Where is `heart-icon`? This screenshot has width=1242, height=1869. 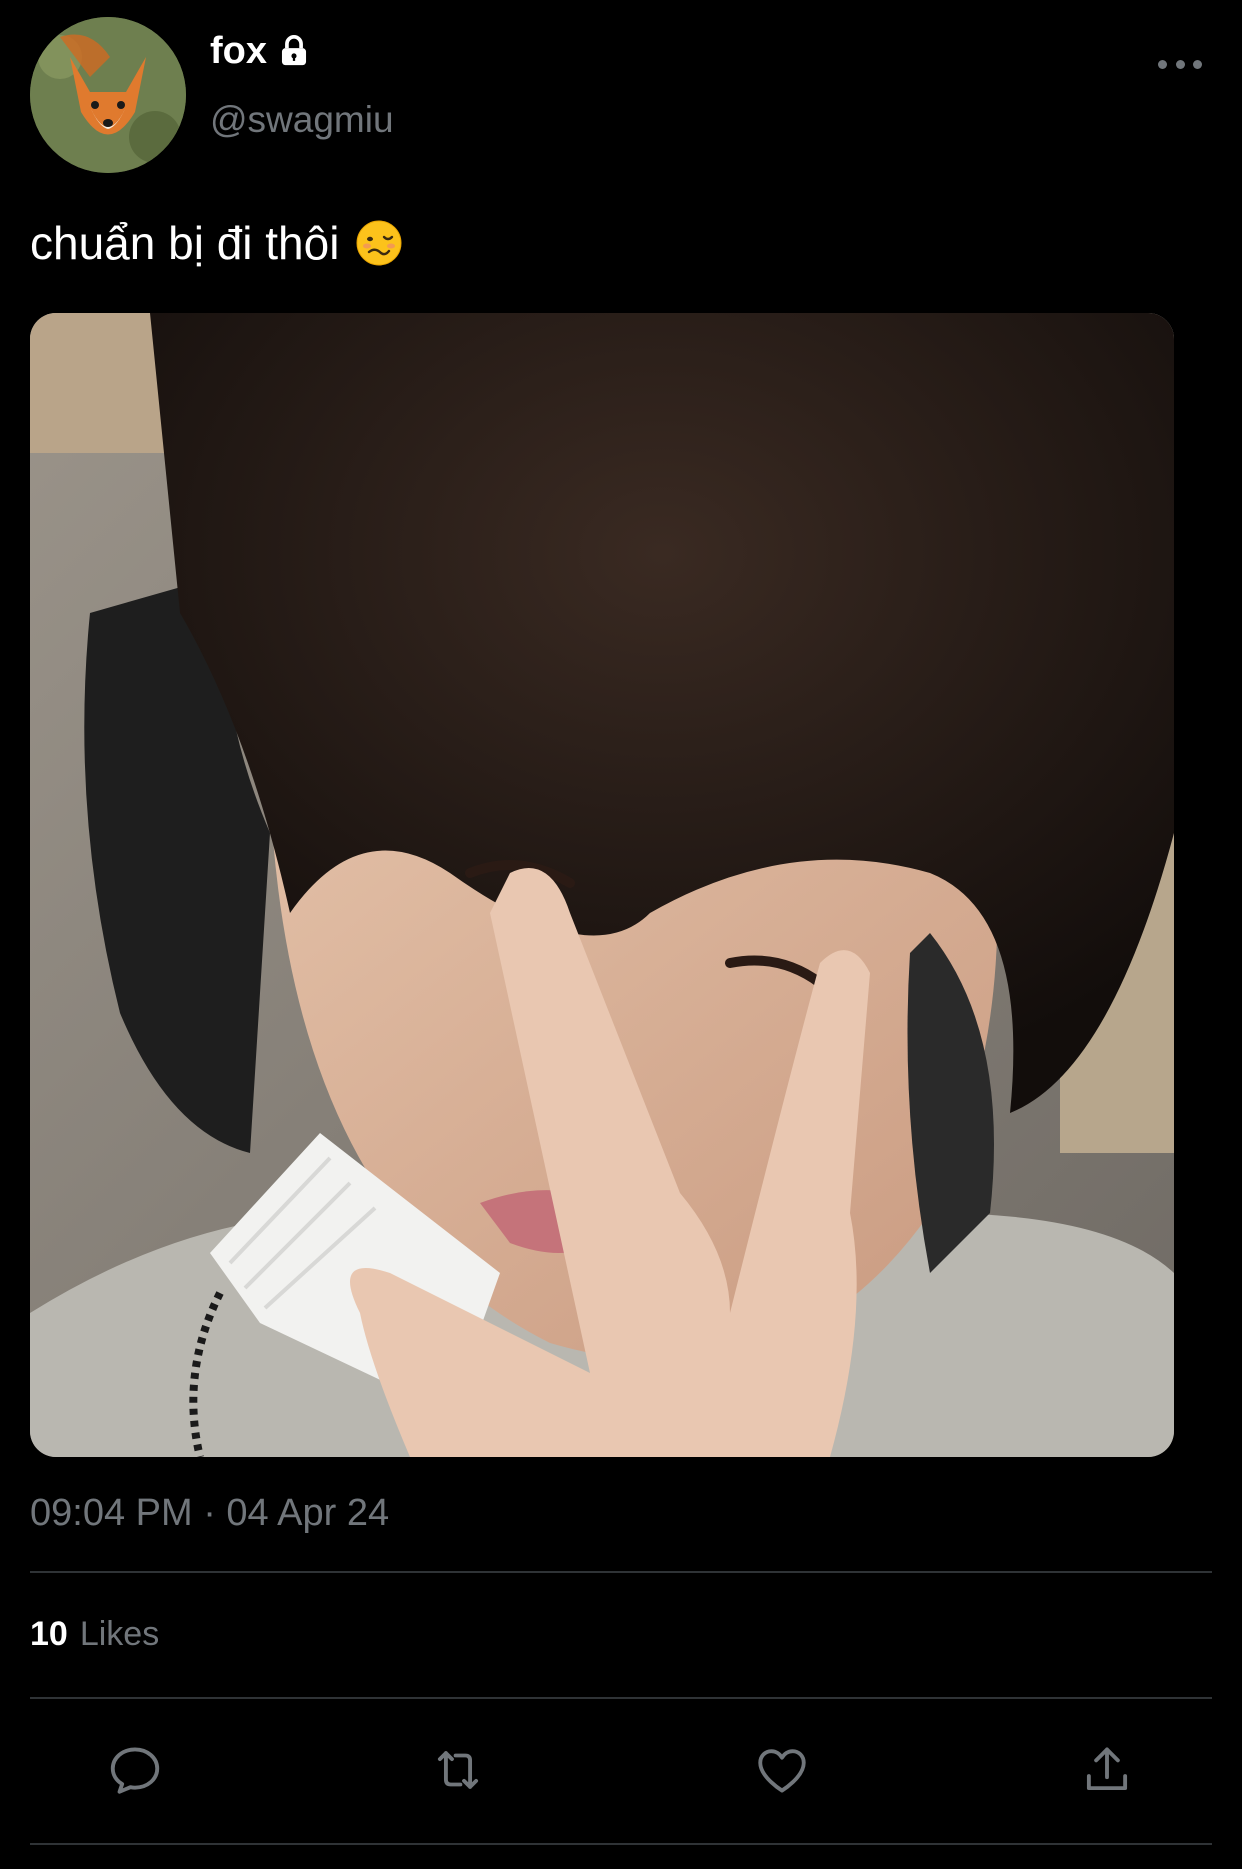 heart-icon is located at coordinates (782, 1771).